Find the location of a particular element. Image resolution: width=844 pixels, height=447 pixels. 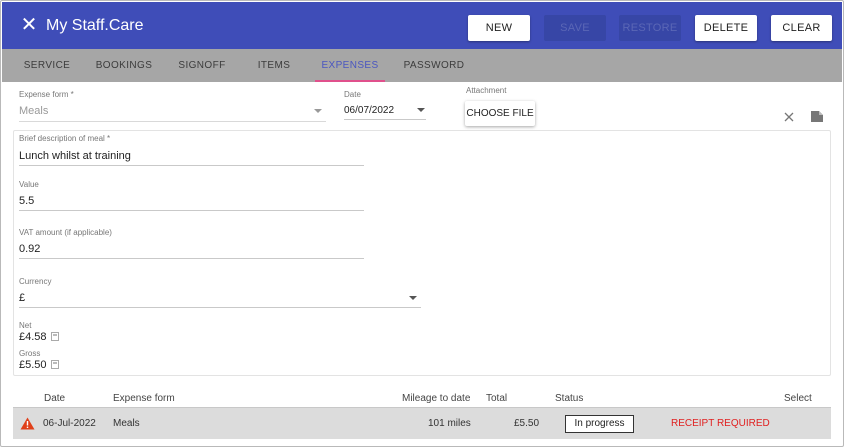

row-mileage: 101 miles is located at coordinates (449, 423).